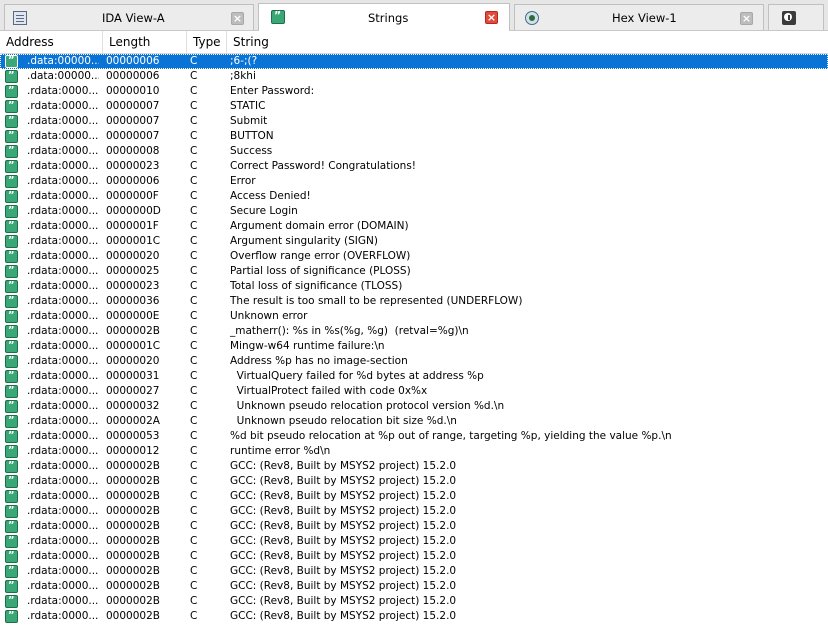 This screenshot has height=629, width=828. I want to click on length-cell: 00000023, so click(133, 166).